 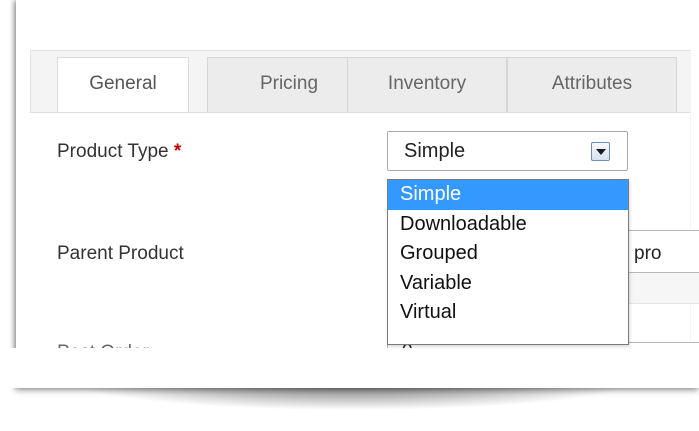 I want to click on tab-label: General, so click(x=123, y=83).